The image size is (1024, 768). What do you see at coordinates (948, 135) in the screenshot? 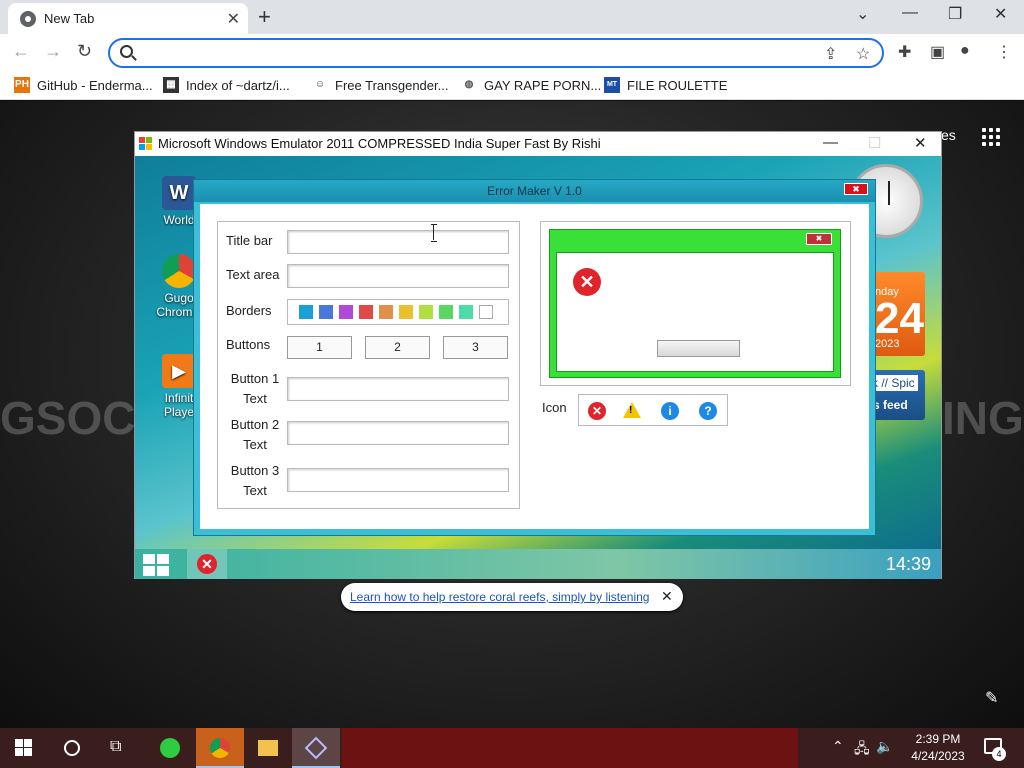
I see `partial-link-text: es` at bounding box center [948, 135].